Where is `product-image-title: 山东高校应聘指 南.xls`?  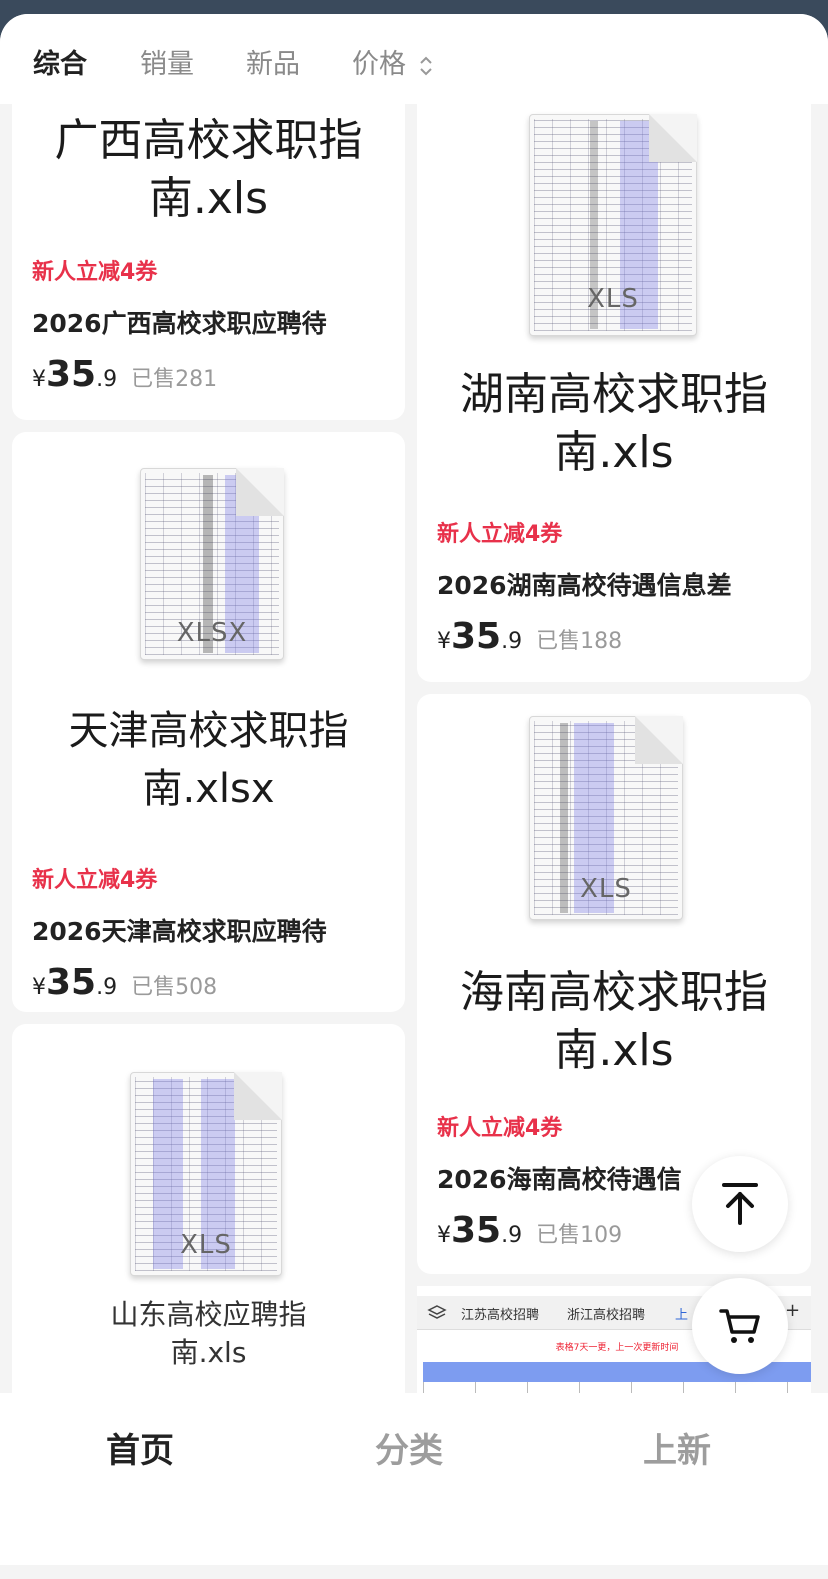 product-image-title: 山东高校应聘指 南.xls is located at coordinates (208, 1334).